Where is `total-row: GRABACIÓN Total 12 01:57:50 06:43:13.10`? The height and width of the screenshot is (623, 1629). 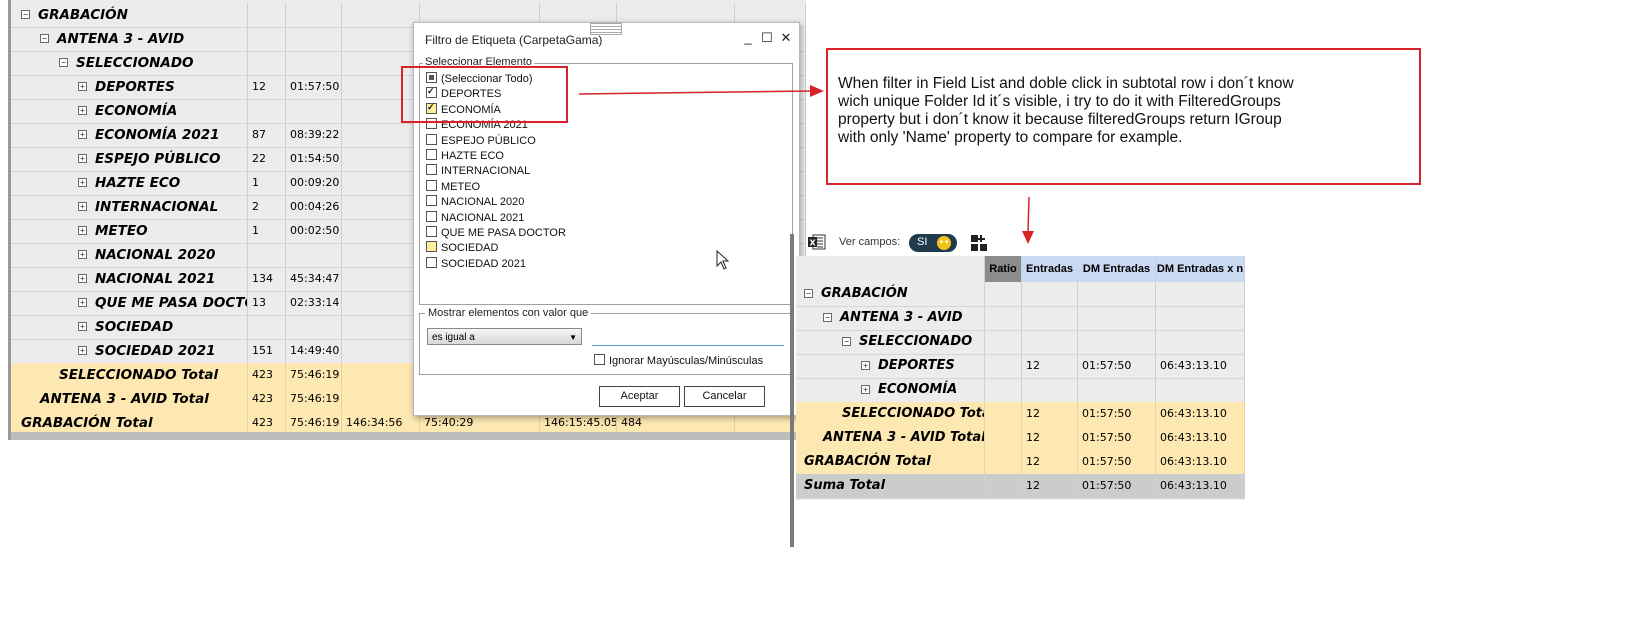
total-row: GRABACIÓN Total 12 01:57:50 06:43:13.10 is located at coordinates (1020, 462).